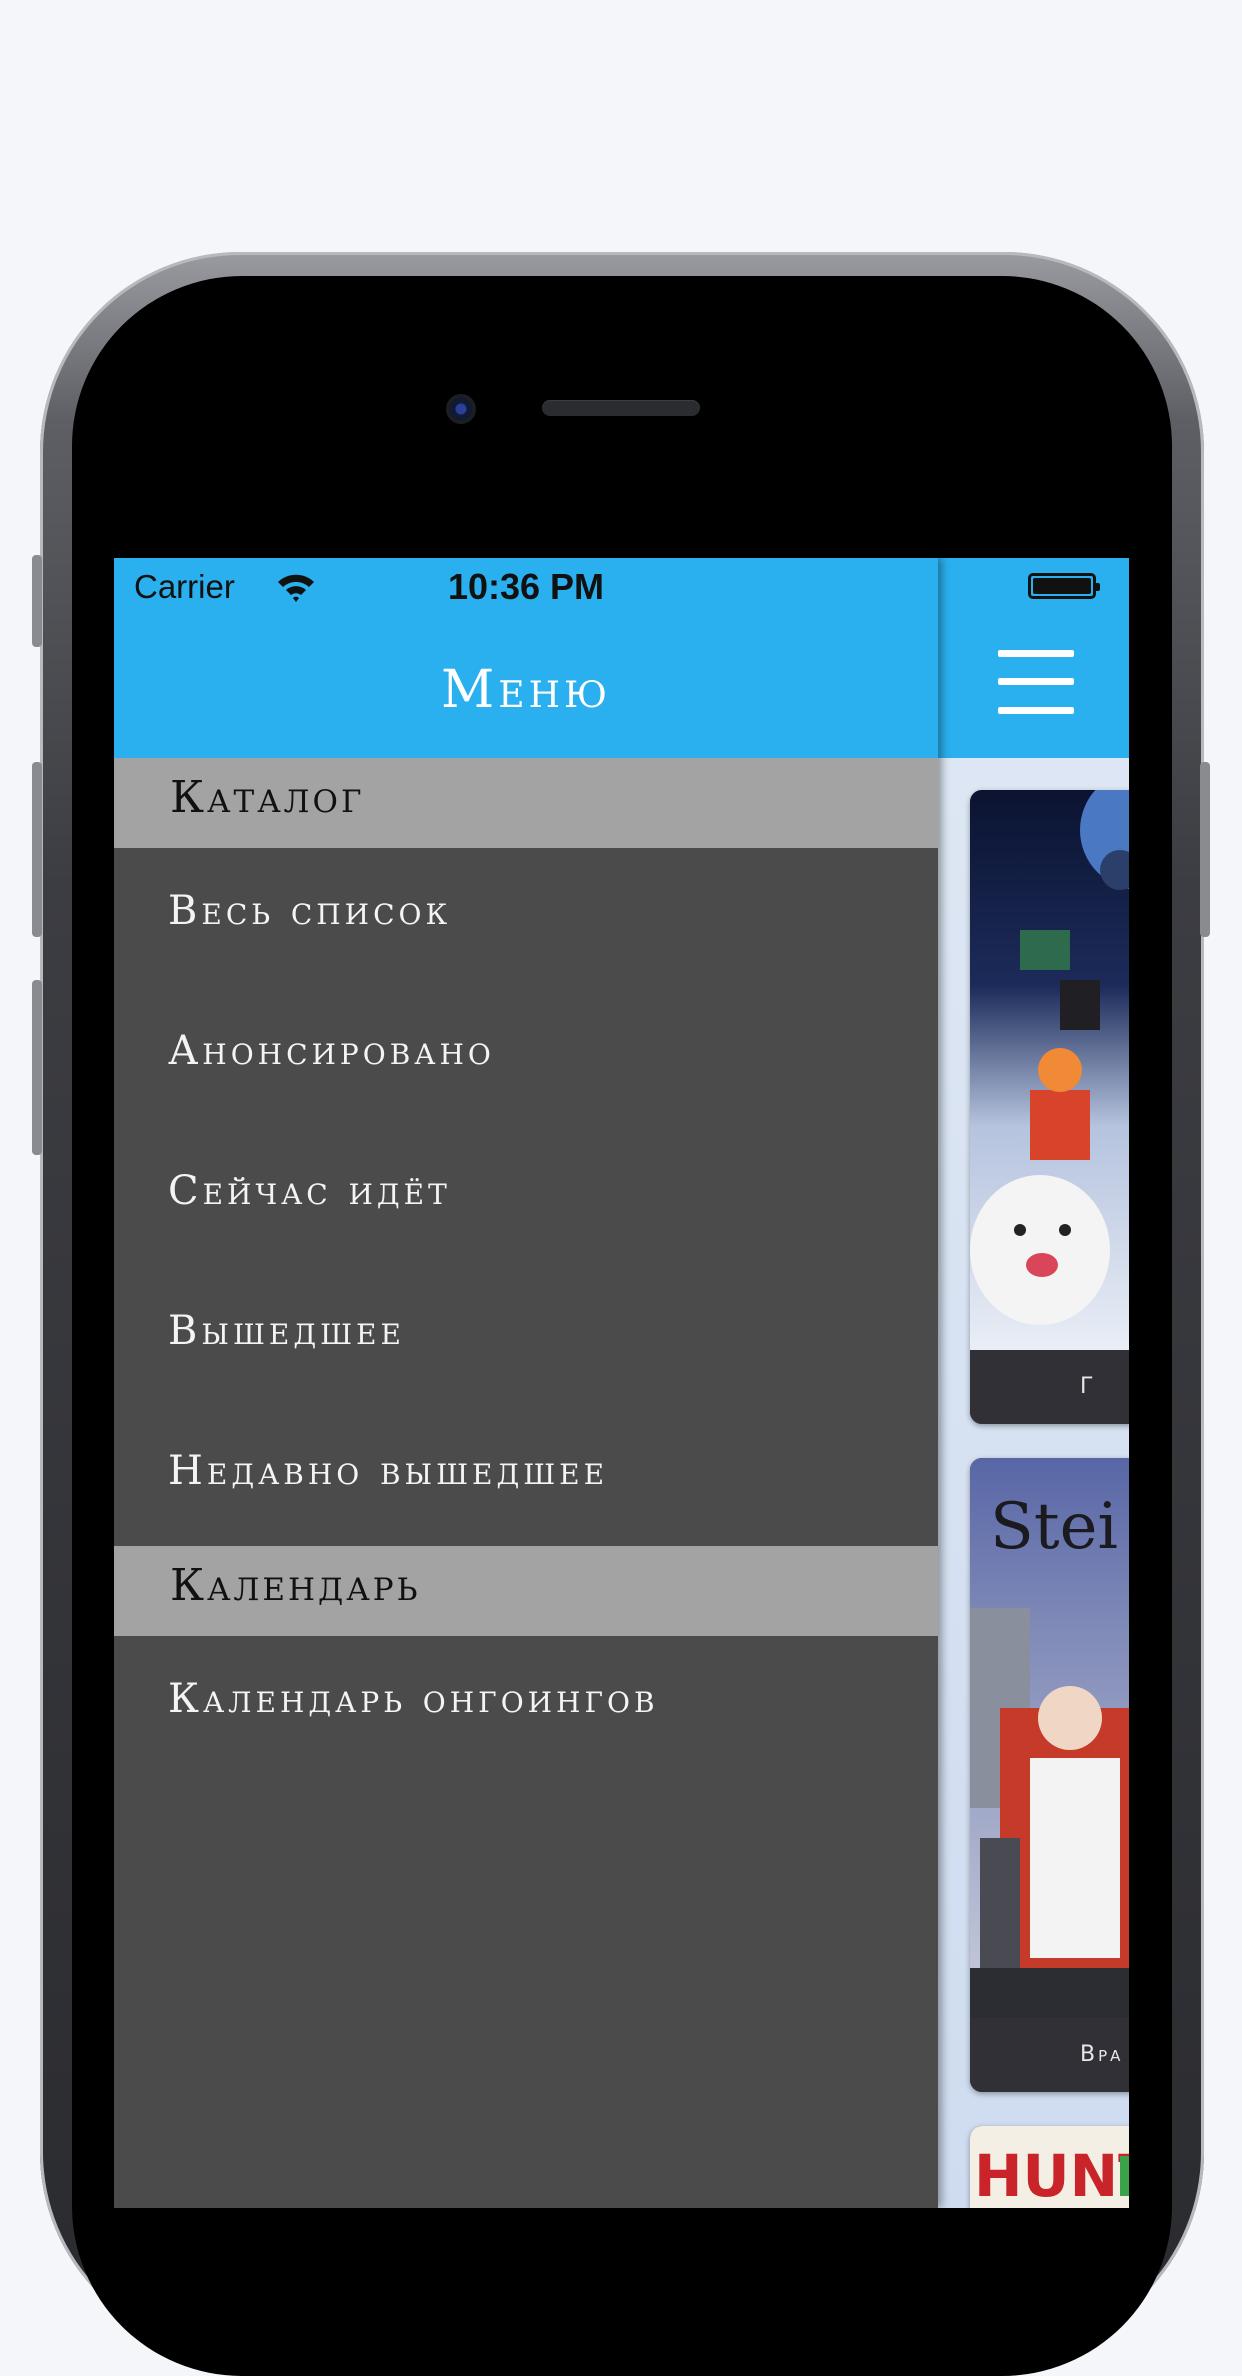 This screenshot has height=2376, width=1242. What do you see at coordinates (1036, 682) in the screenshot?
I see `hamburger-menu-icon` at bounding box center [1036, 682].